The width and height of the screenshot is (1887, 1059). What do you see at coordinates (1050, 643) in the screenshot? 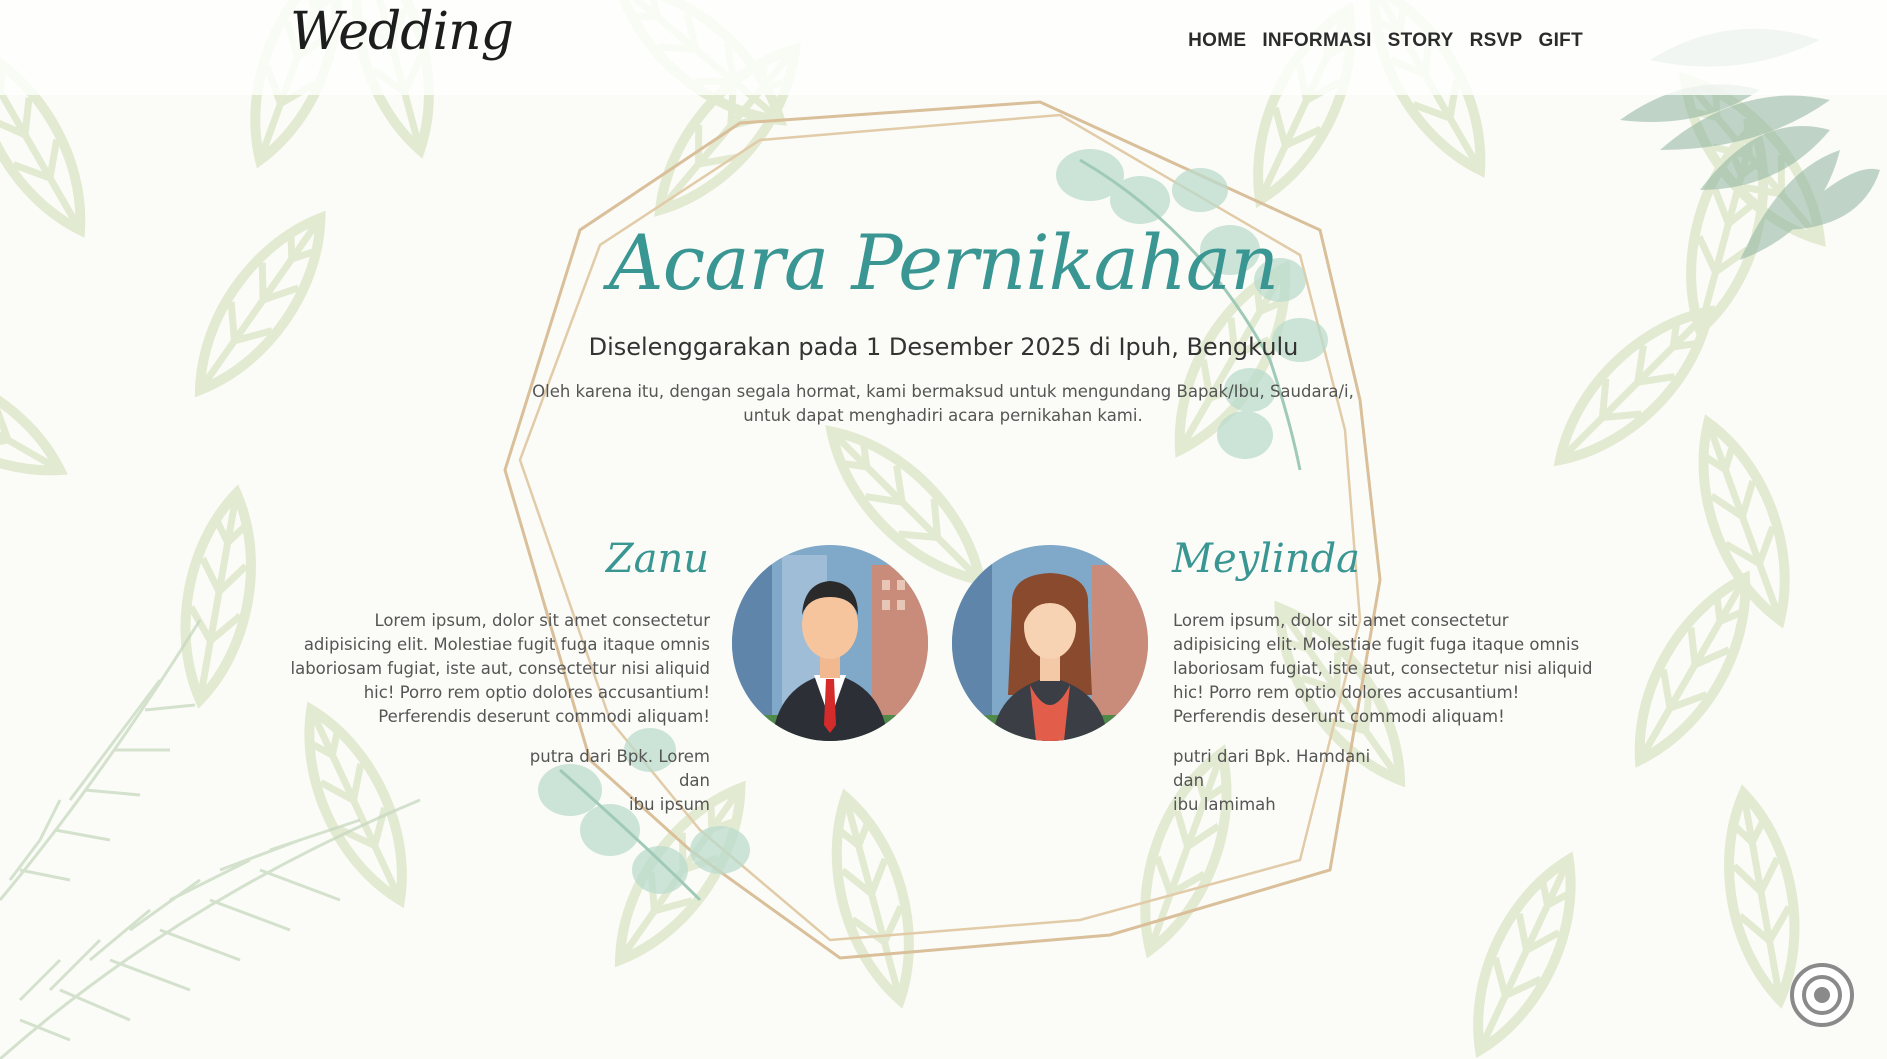
I see `bride-avatar` at bounding box center [1050, 643].